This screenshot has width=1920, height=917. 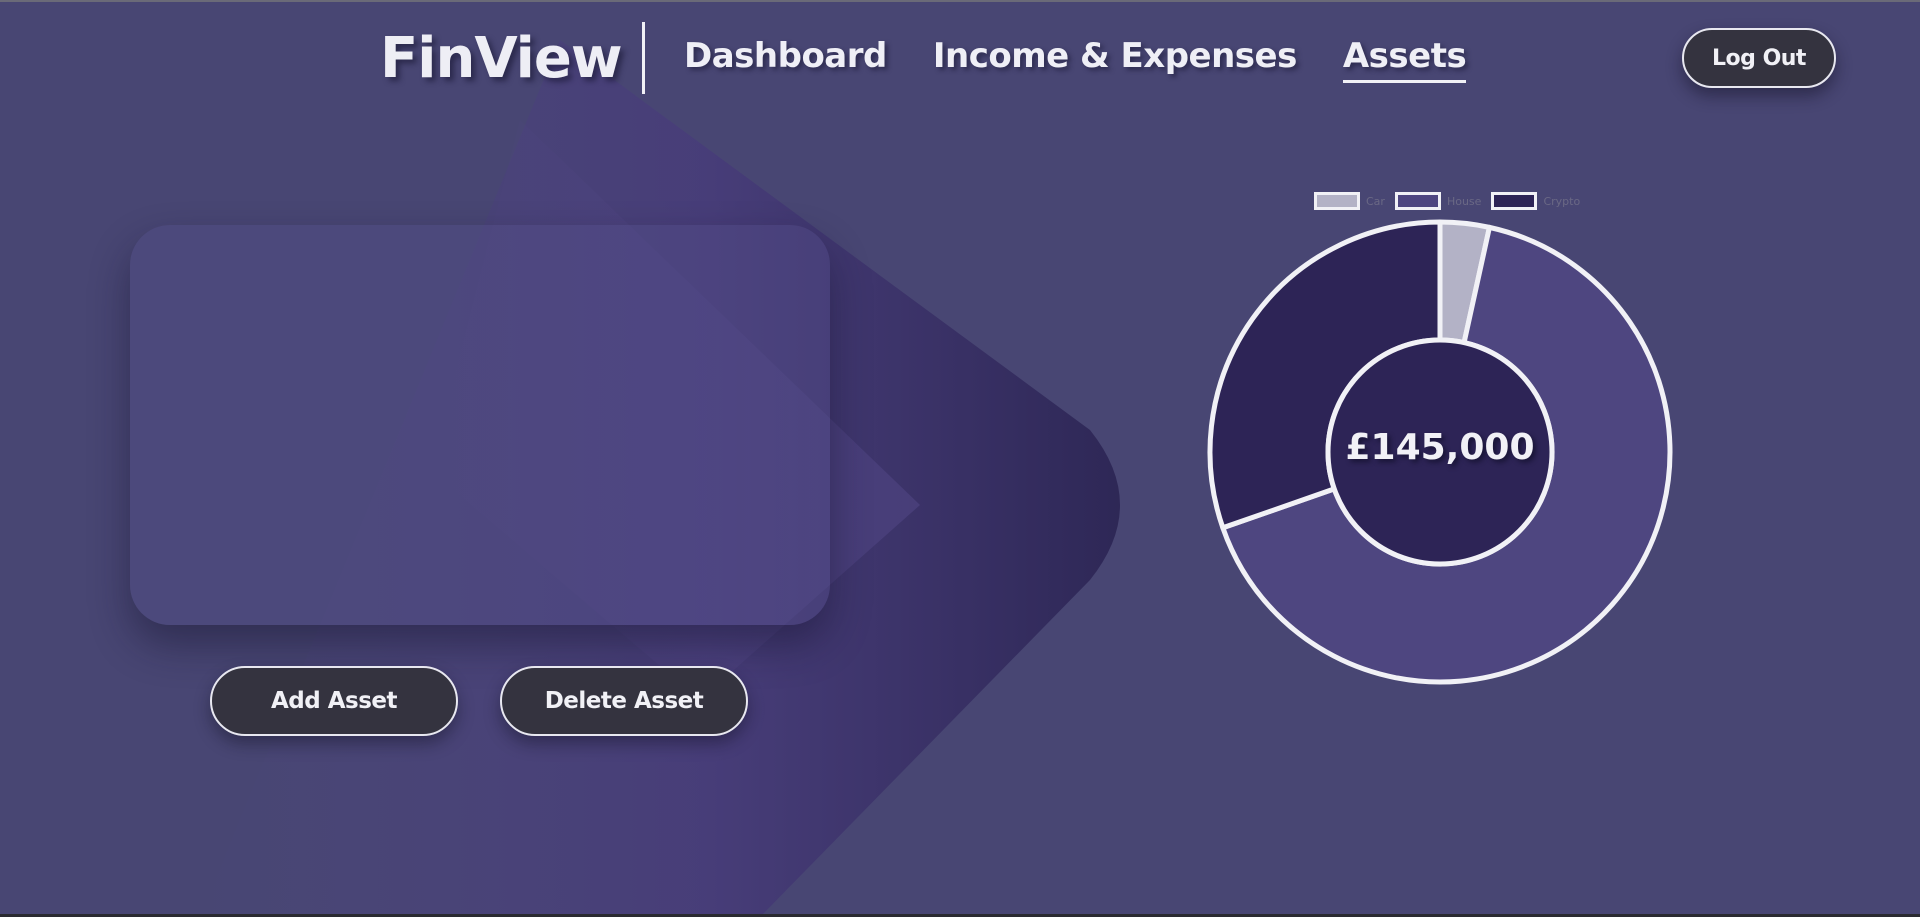 What do you see at coordinates (643, 58) in the screenshot?
I see `logo-divider` at bounding box center [643, 58].